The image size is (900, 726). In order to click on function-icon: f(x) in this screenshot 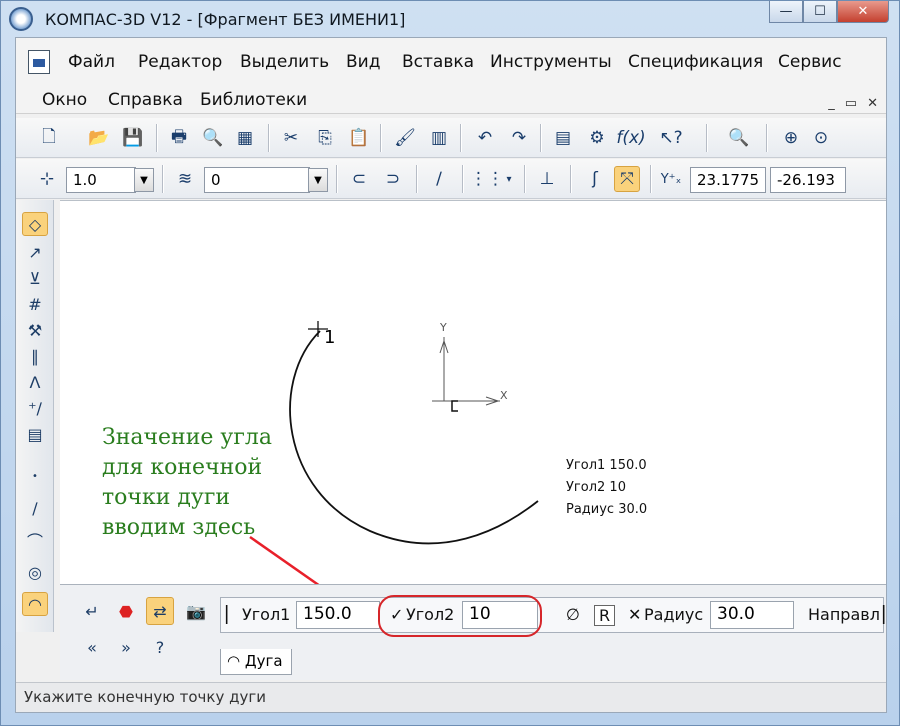, I will do `click(631, 138)`.